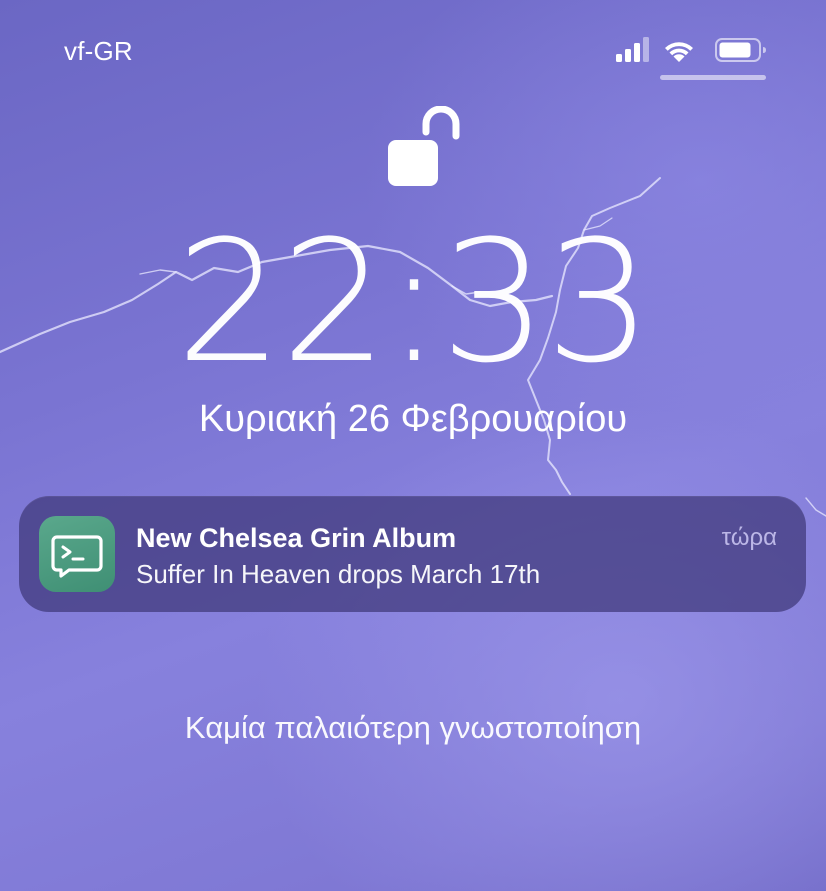 The width and height of the screenshot is (826, 891). I want to click on control-center-indicator, so click(713, 77).